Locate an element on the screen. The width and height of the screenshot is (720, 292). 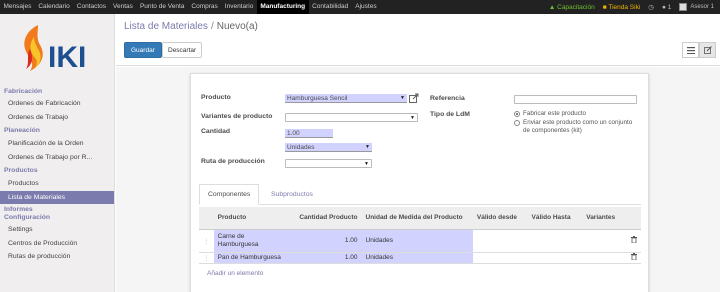
menu-manufacturing: Manufacturing is located at coordinates (282, 7).